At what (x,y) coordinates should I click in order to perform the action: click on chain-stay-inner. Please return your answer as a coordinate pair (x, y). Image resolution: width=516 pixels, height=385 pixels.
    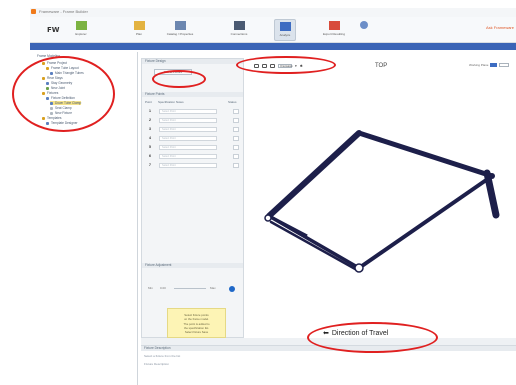
    Looking at the image, I should click on (314, 246).